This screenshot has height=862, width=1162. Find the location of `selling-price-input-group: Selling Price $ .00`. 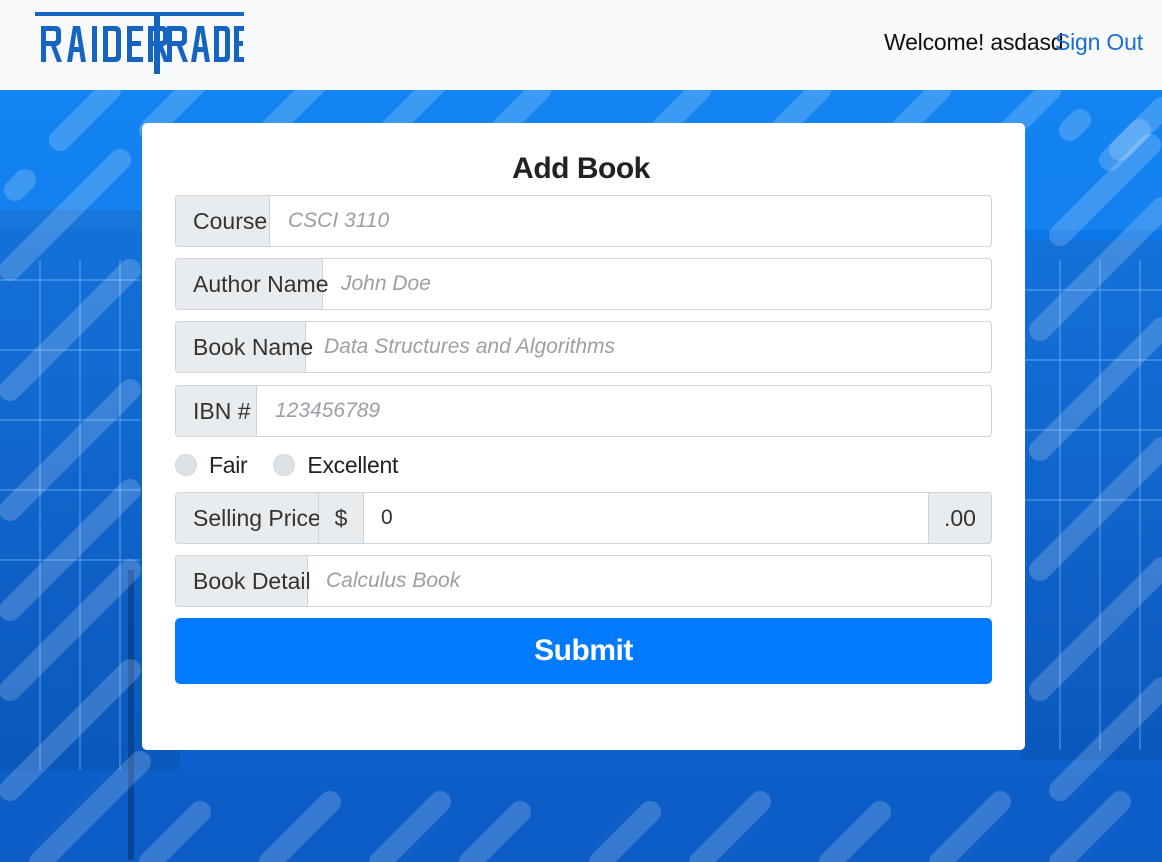

selling-price-input-group: Selling Price $ .00 is located at coordinates (583, 518).